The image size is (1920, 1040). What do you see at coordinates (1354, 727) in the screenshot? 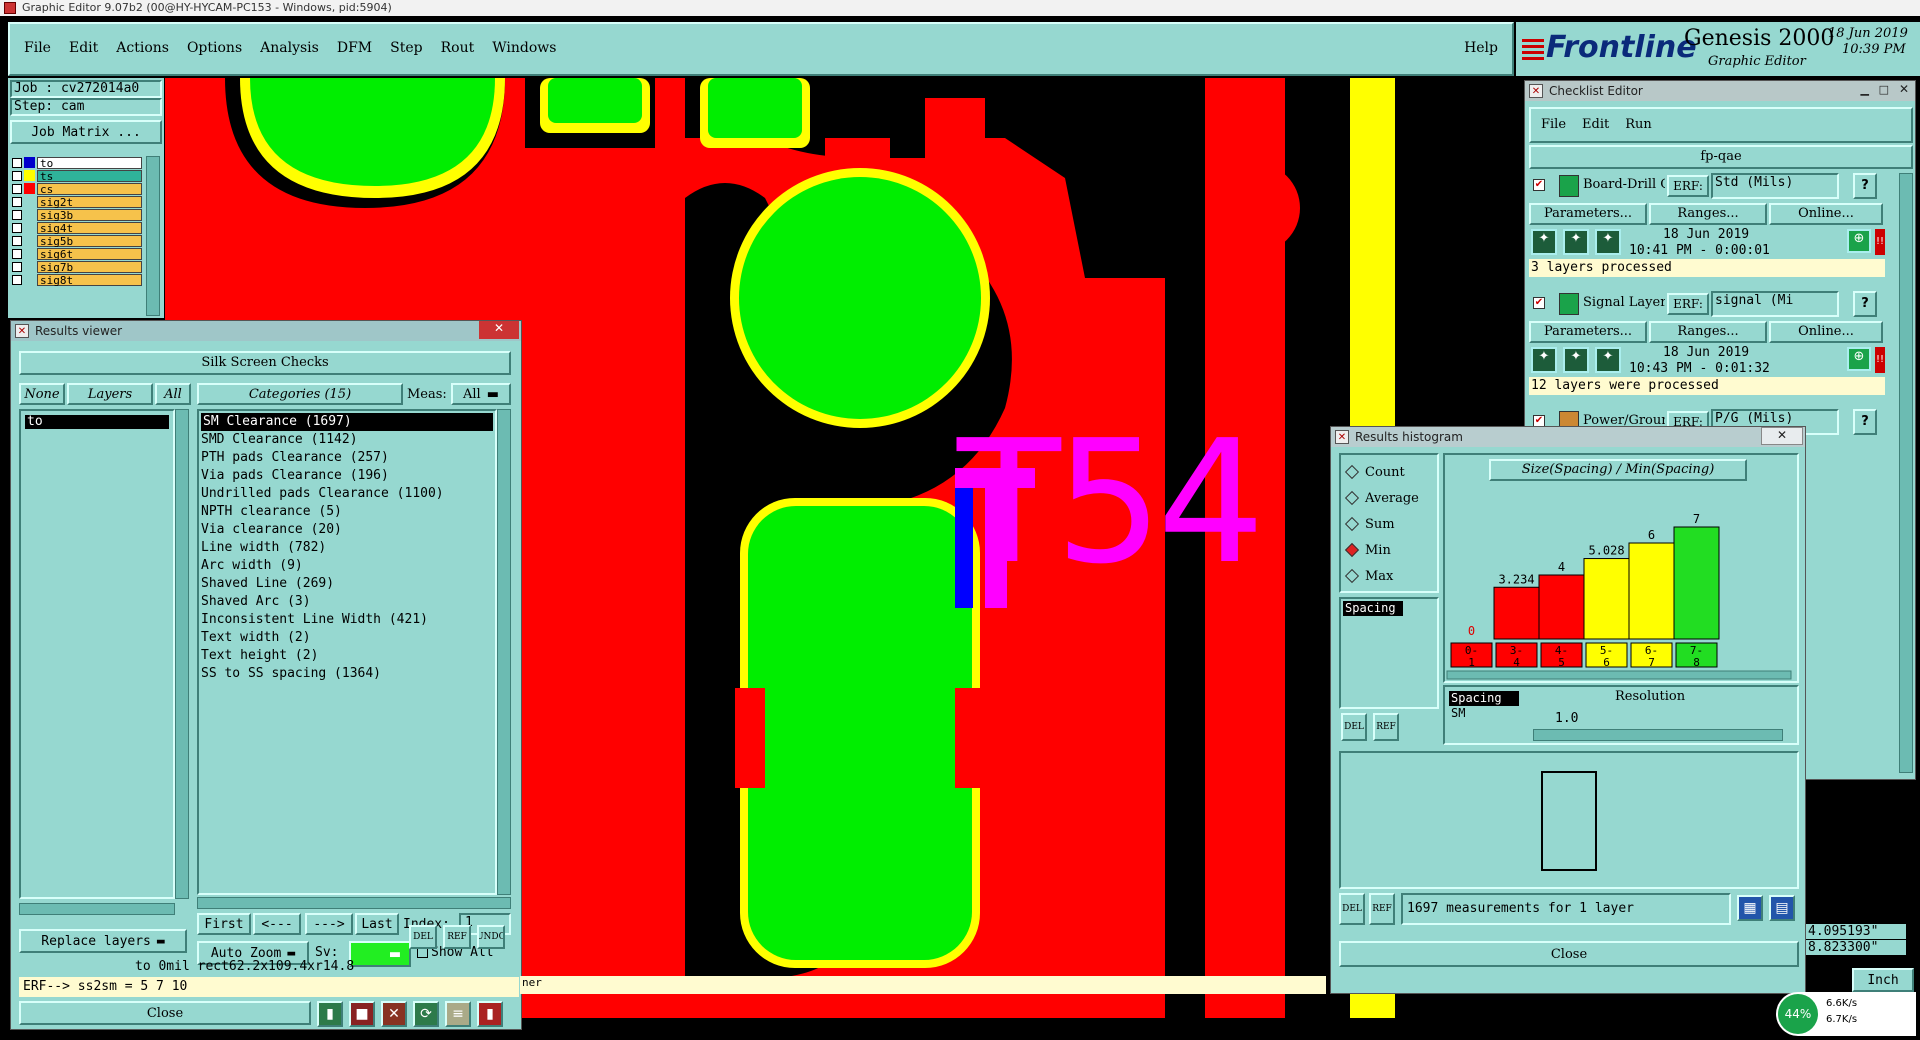
I see `hist-del-button: DEL` at bounding box center [1354, 727].